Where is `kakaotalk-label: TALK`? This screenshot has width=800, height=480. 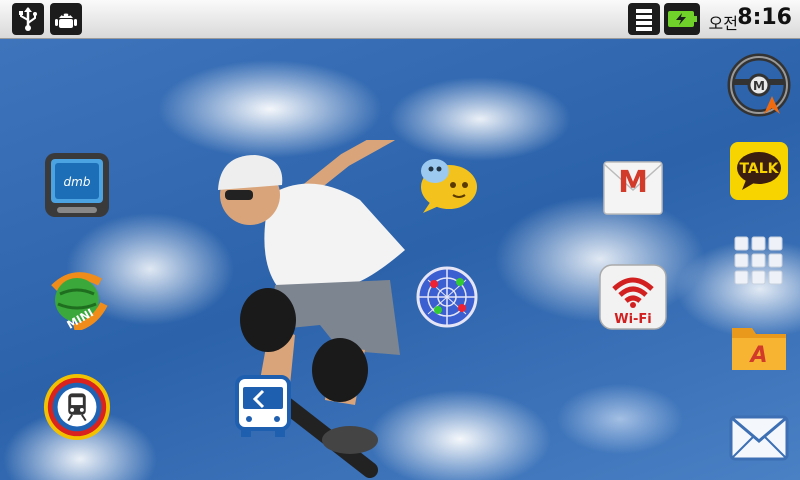
kakaotalk-label: TALK is located at coordinates (759, 169).